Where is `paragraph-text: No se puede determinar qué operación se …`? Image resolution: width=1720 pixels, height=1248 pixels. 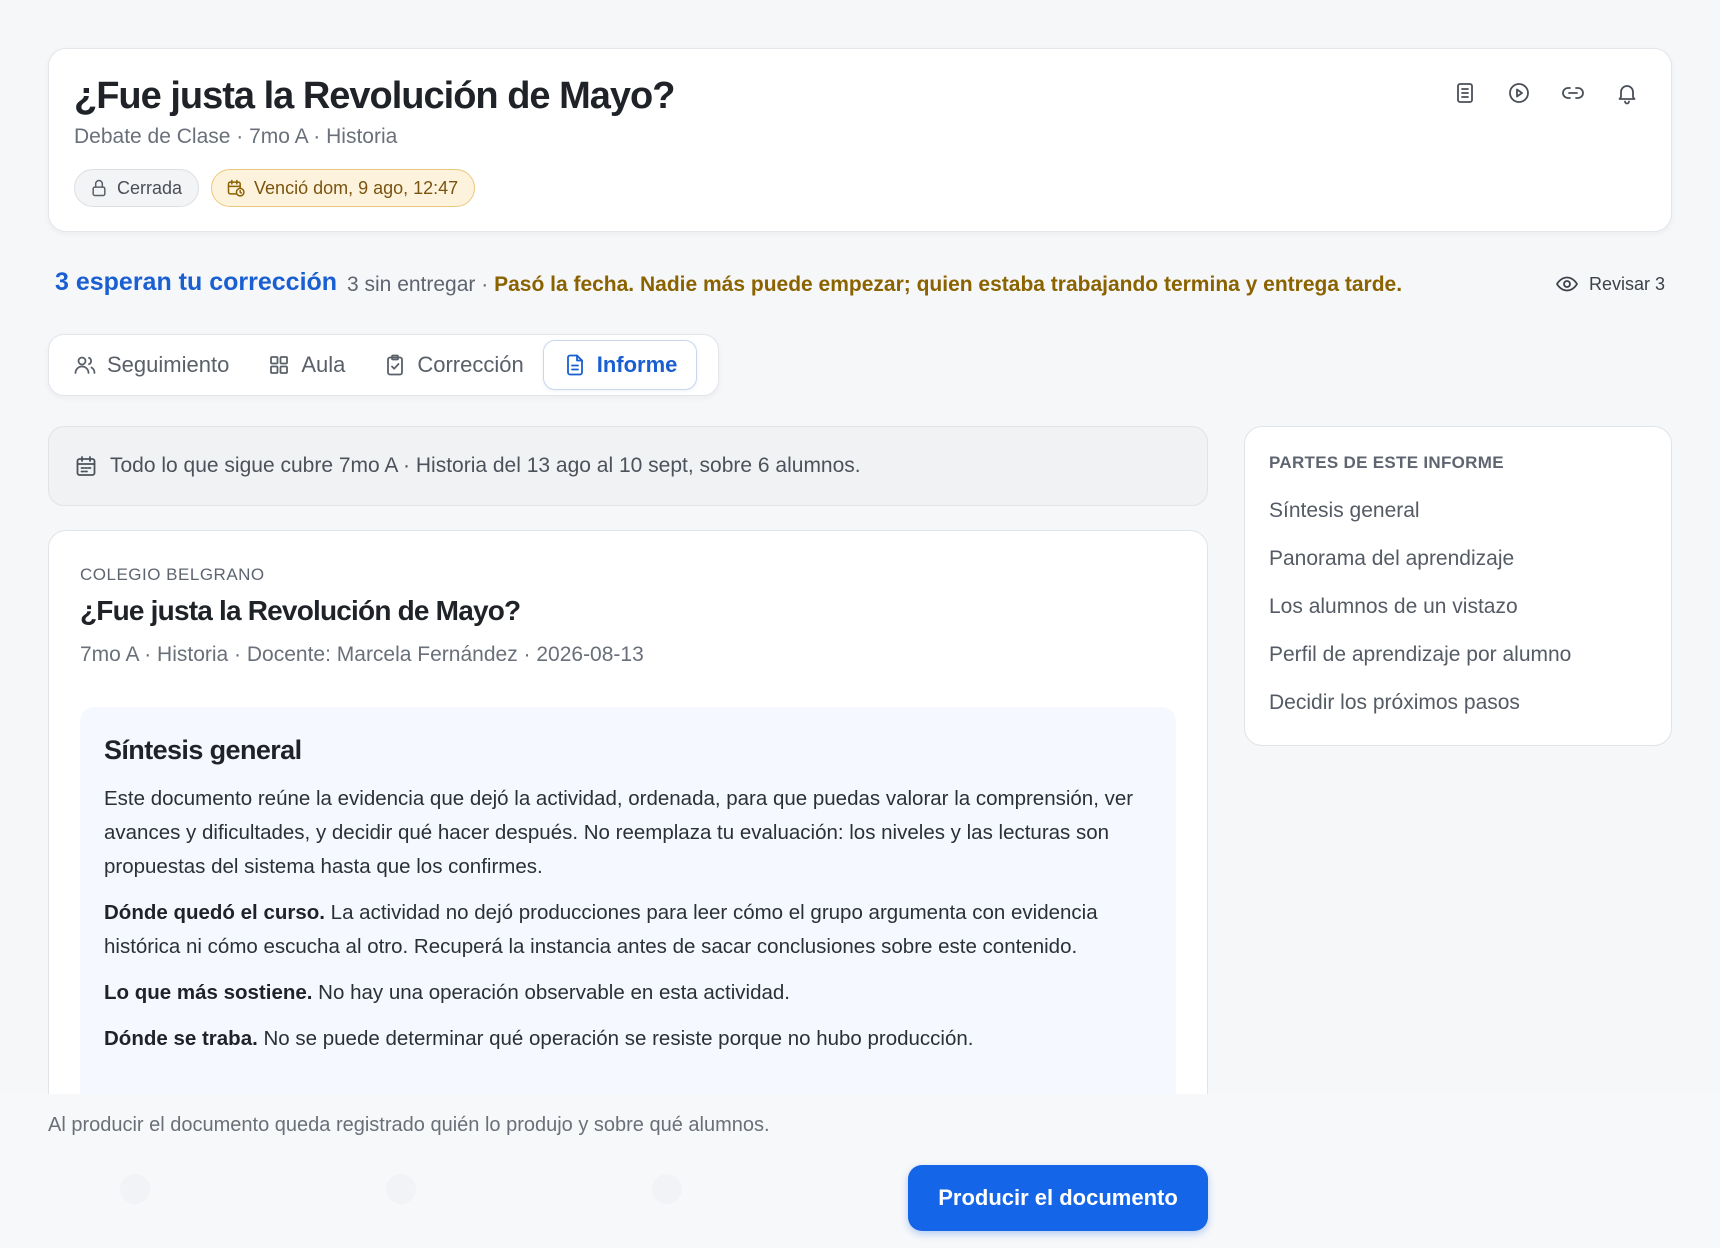 paragraph-text: No se puede determinar qué operación se … is located at coordinates (615, 1038).